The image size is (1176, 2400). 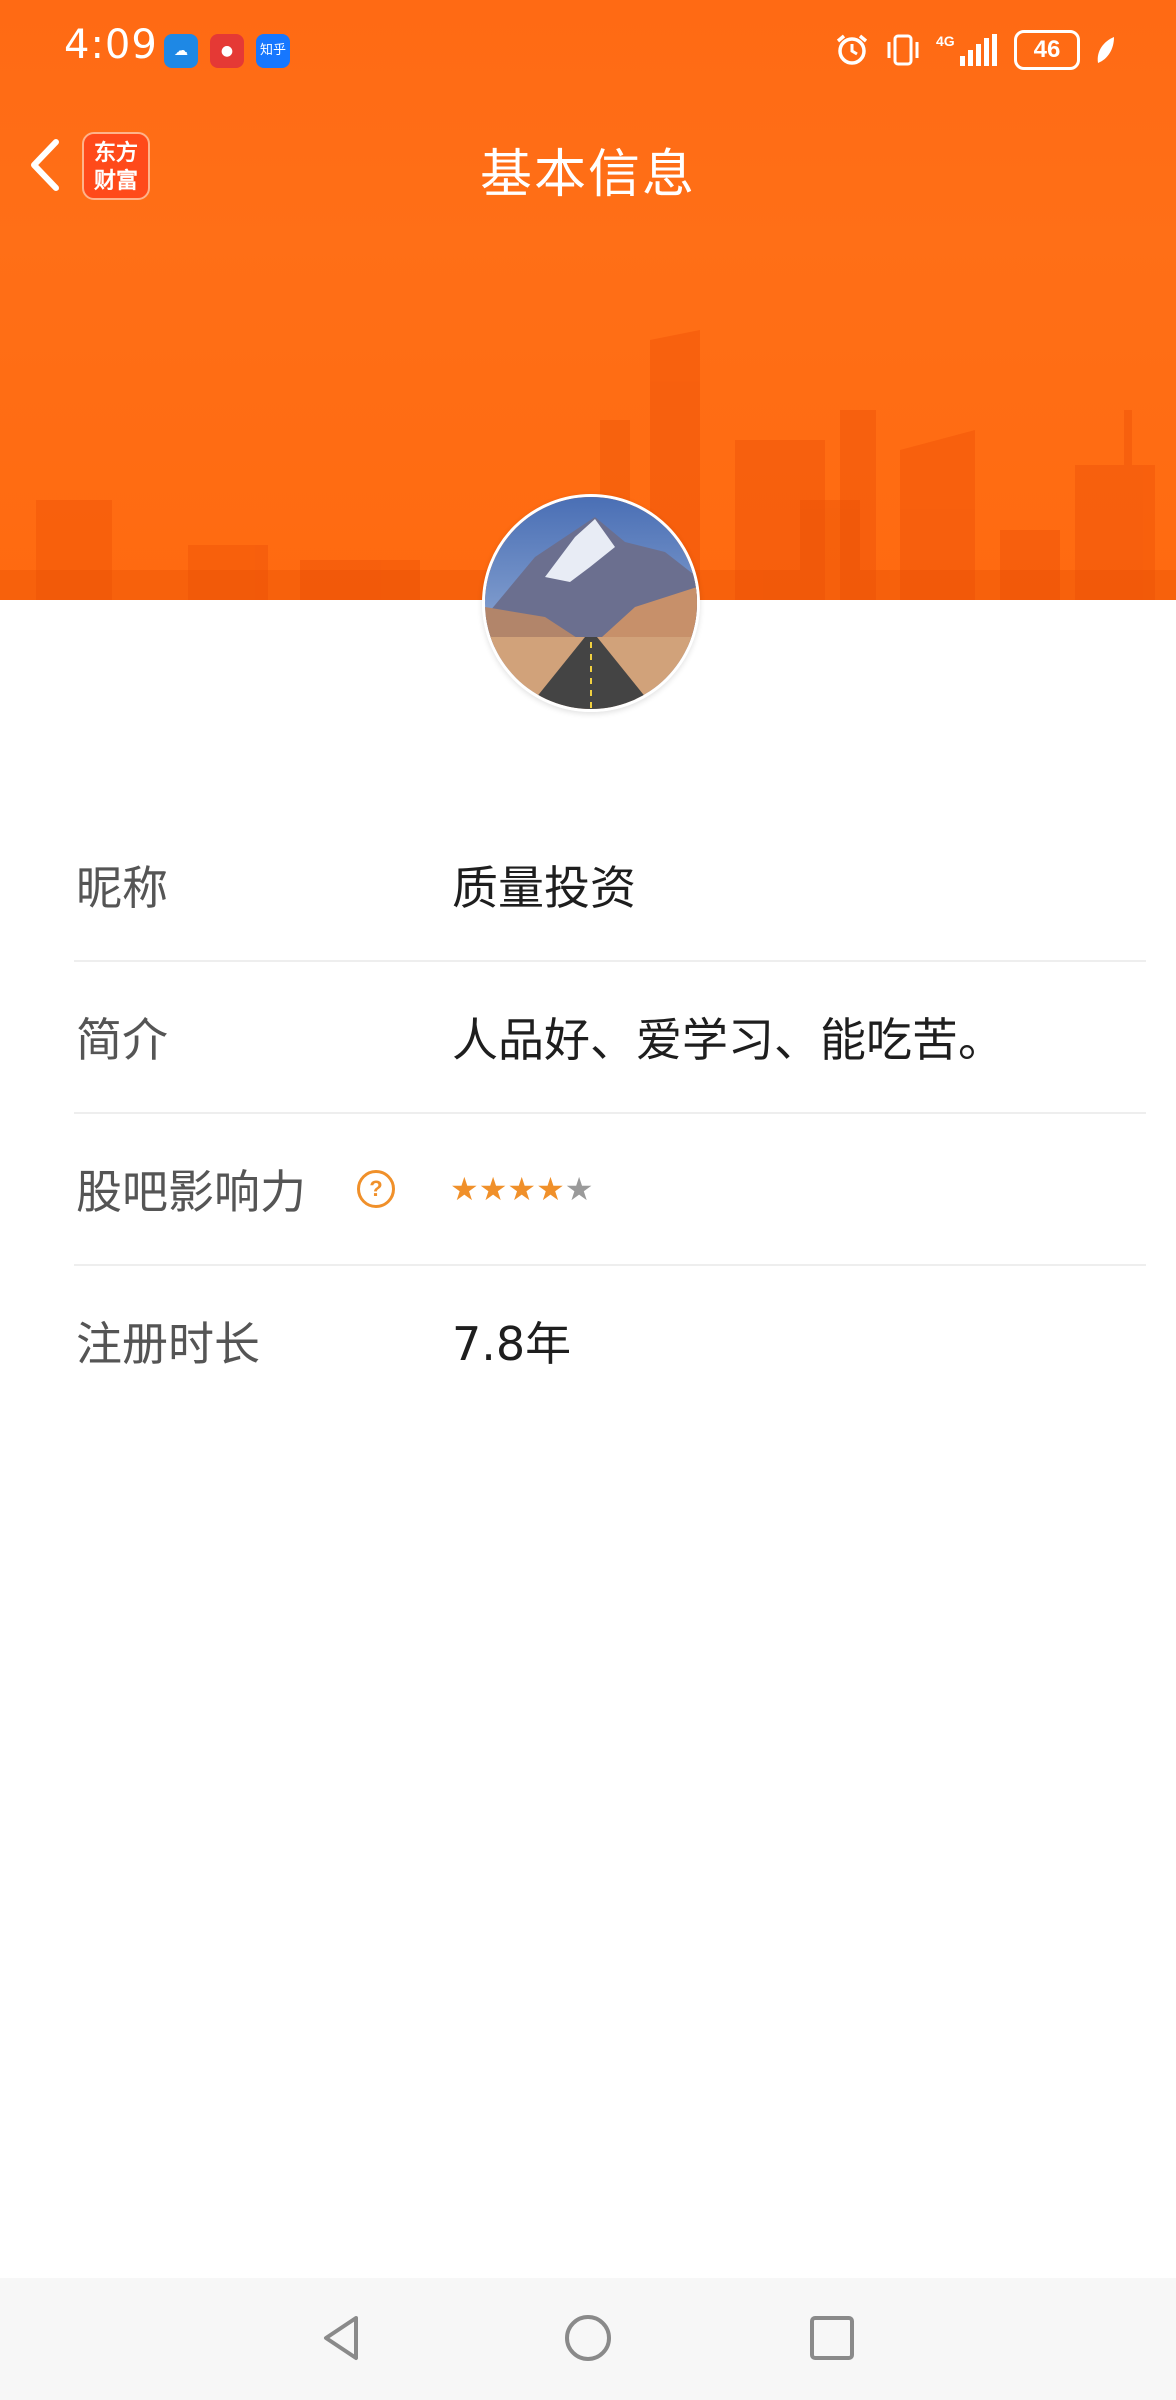 I want to click on registration-value: 7.8年, so click(x=512, y=1344).